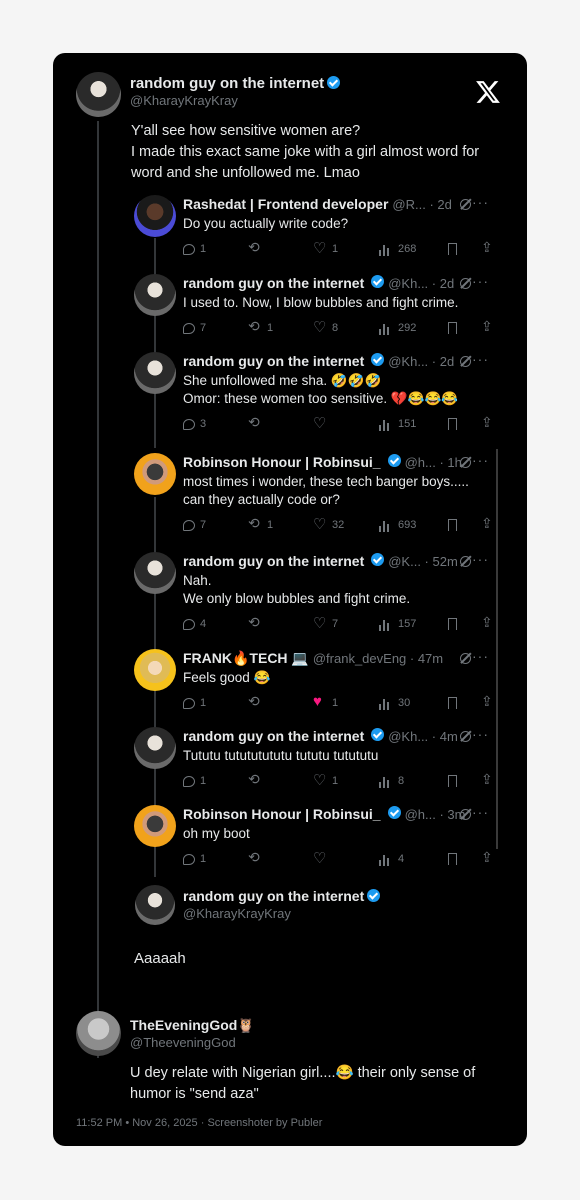 Image resolution: width=580 pixels, height=1200 pixels. Describe the element at coordinates (435, 814) in the screenshot. I see `handle-and-time: @h... · 3m` at that location.